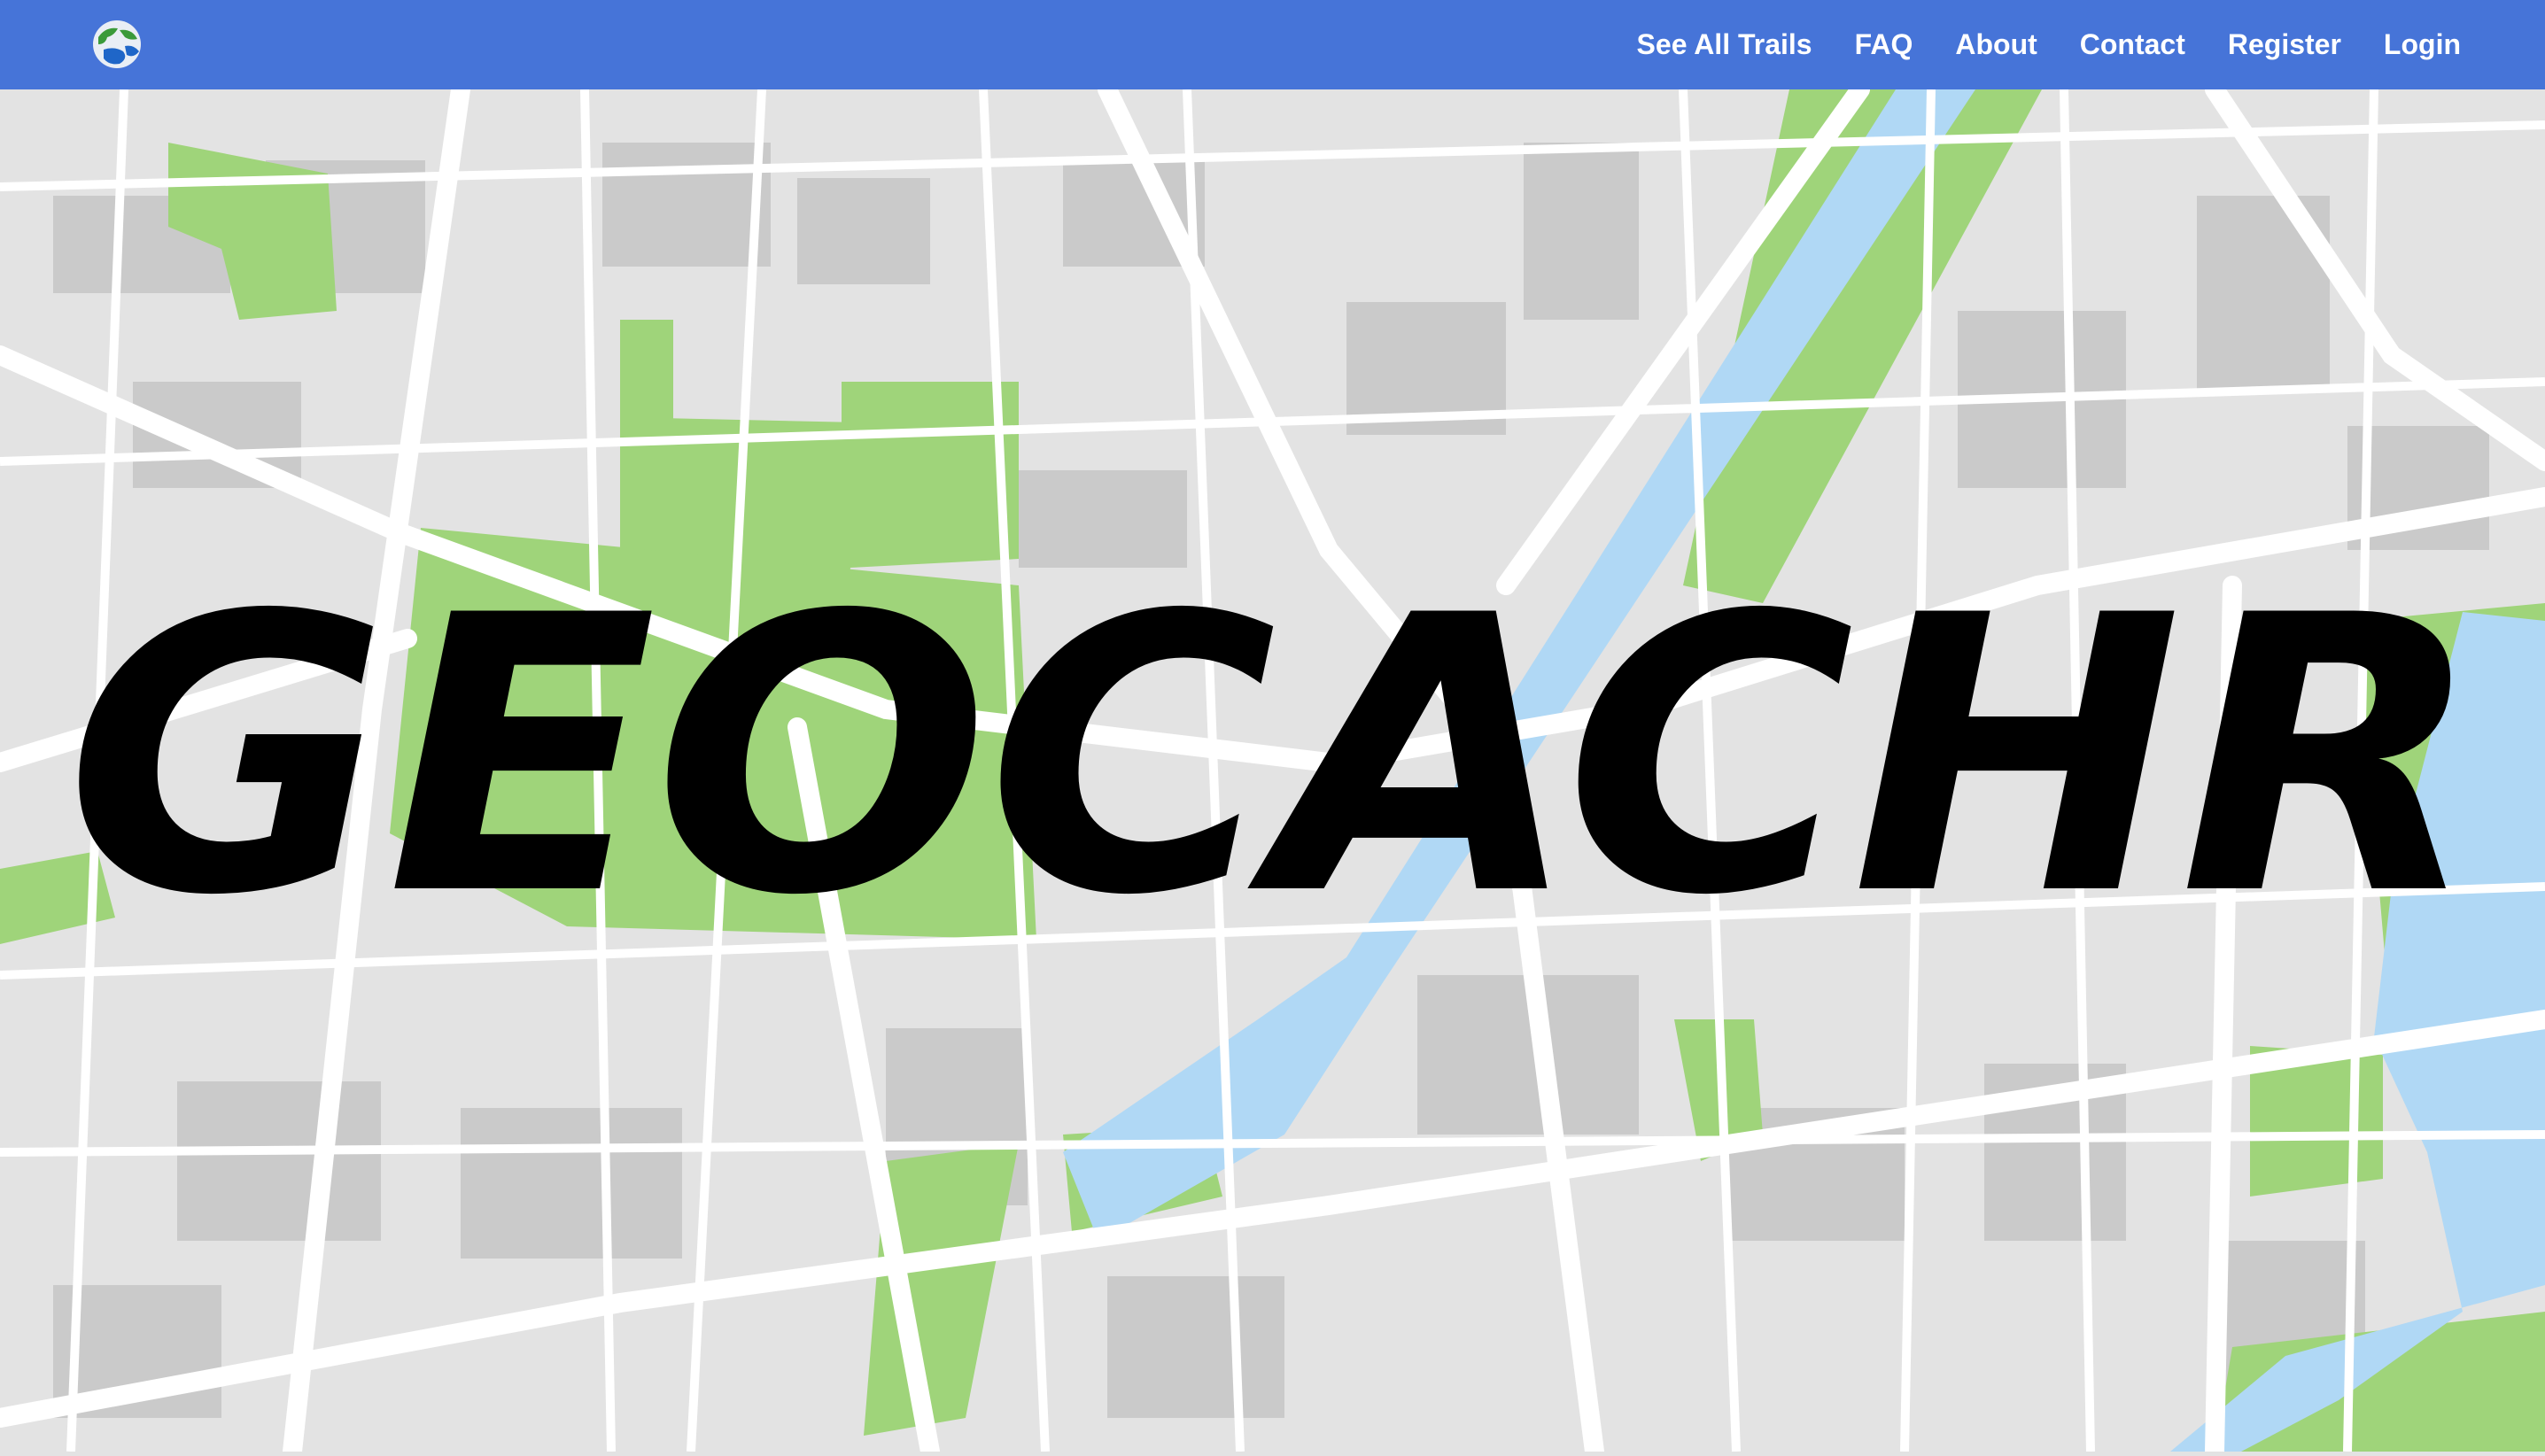 This screenshot has height=1456, width=2545. Describe the element at coordinates (2422, 44) in the screenshot. I see `nav-login: Login` at that location.